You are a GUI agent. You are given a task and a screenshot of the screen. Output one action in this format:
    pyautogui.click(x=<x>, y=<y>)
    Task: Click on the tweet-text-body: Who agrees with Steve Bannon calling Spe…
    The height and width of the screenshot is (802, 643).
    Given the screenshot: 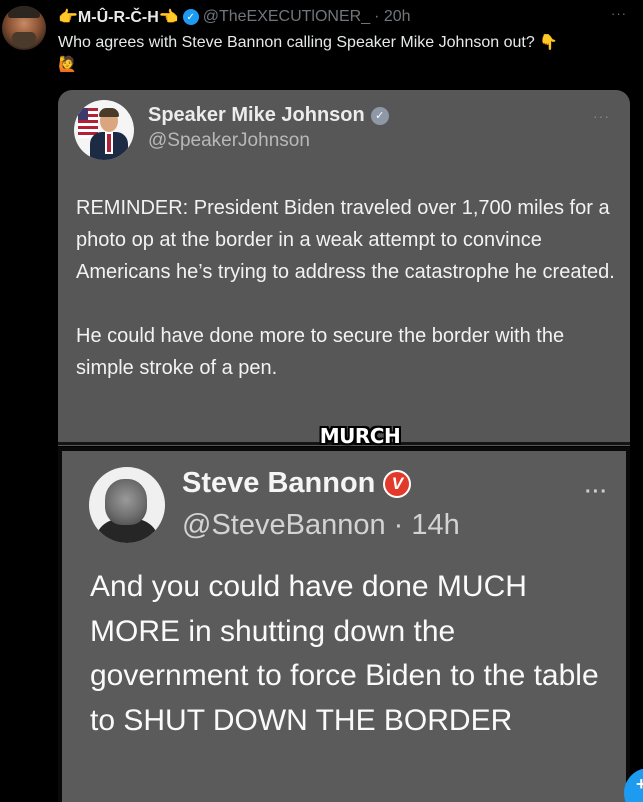 What is the action you would take?
    pyautogui.click(x=296, y=42)
    